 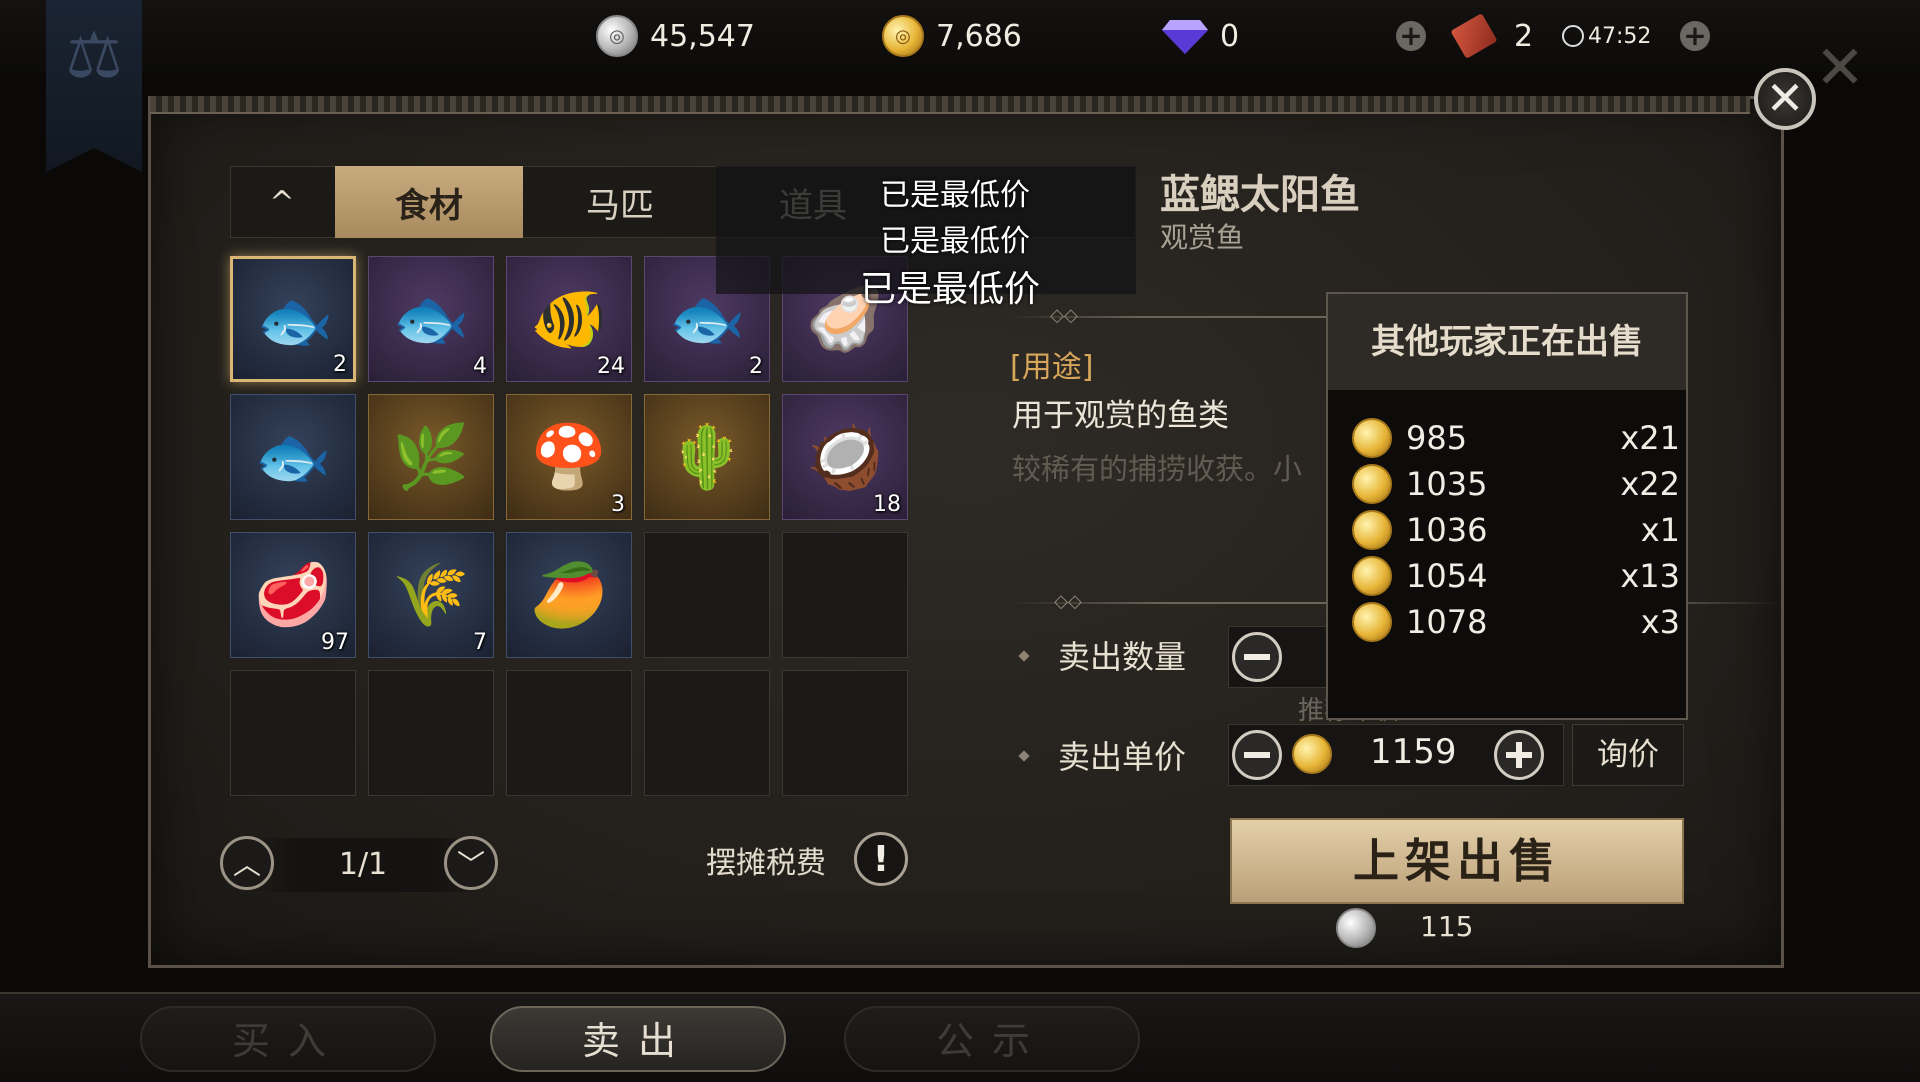 What do you see at coordinates (1660, 530) in the screenshot?
I see `seller-quantity: x1` at bounding box center [1660, 530].